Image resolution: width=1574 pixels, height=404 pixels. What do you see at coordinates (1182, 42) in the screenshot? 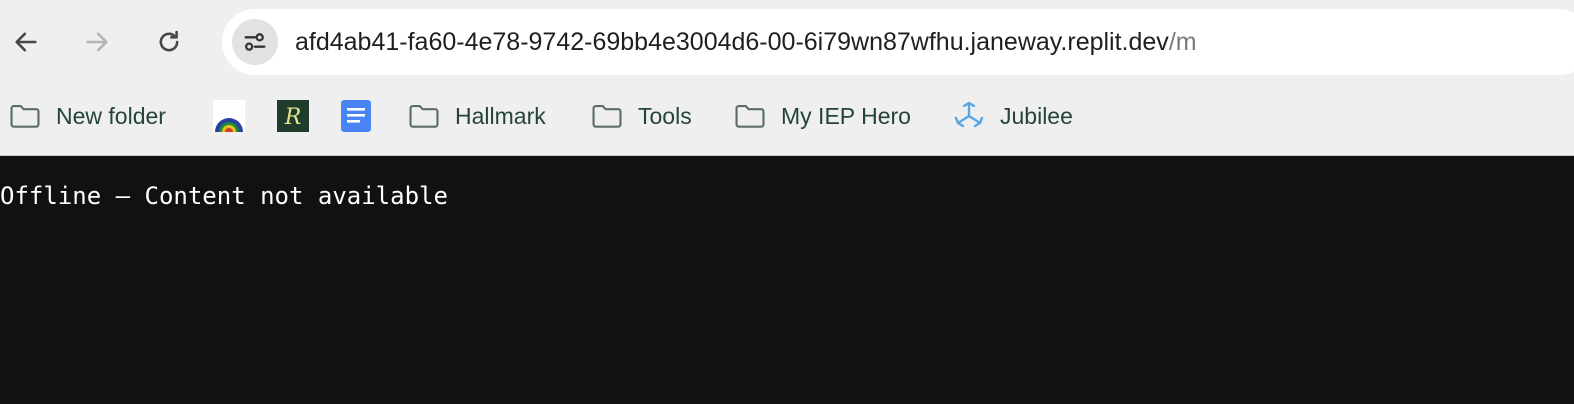
I see `url-path: /m` at bounding box center [1182, 42].